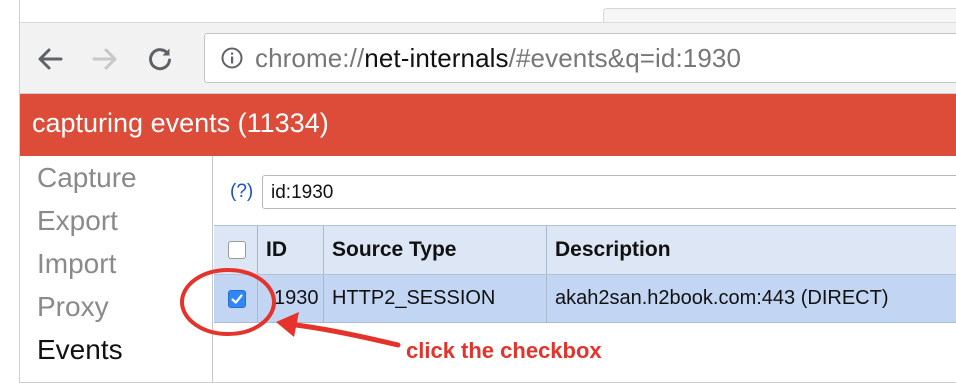  Describe the element at coordinates (80, 350) in the screenshot. I see `sidebar-item-events: Events` at that location.